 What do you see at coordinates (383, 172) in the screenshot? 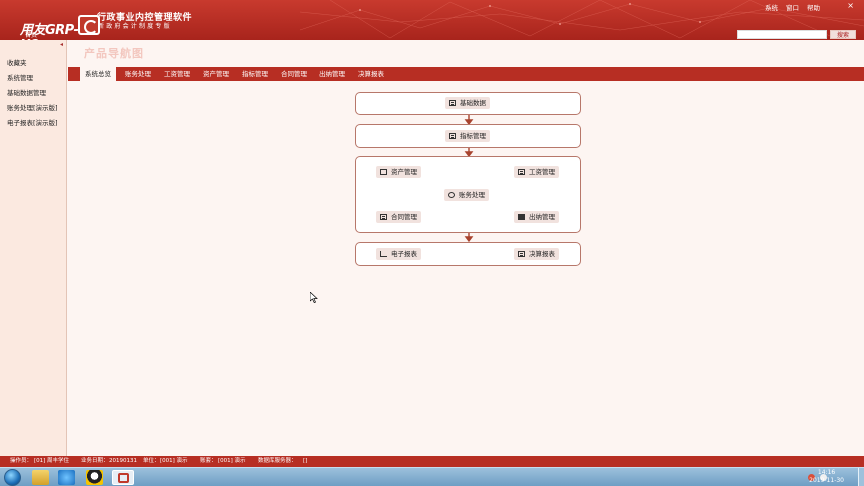
I see `asset-icon` at bounding box center [383, 172].